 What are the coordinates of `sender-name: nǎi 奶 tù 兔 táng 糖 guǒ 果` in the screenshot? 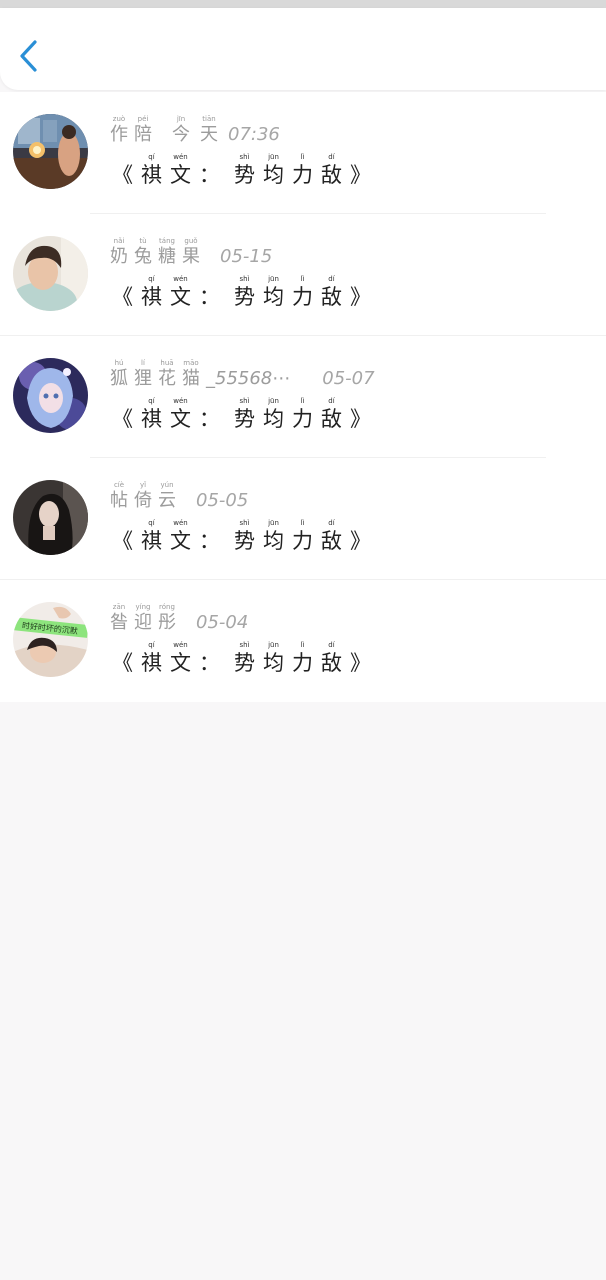 It's located at (155, 252).